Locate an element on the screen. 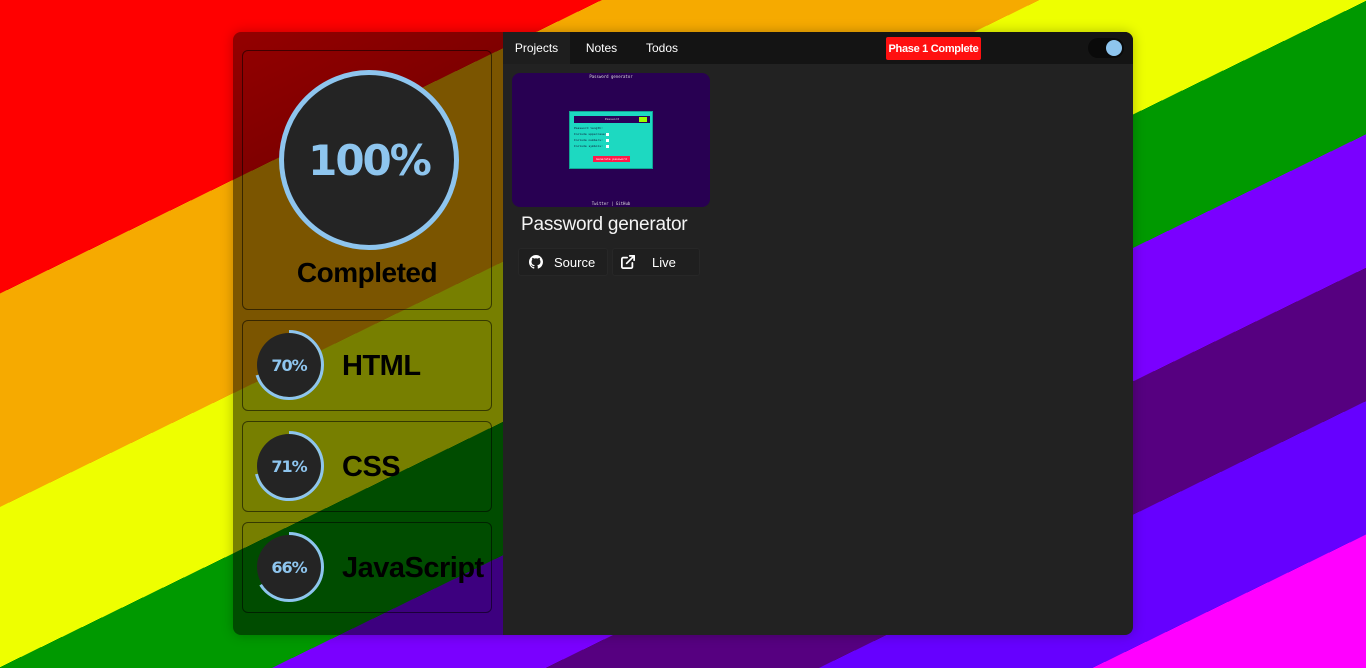  skill-card-html: 70% HTML is located at coordinates (367, 365).